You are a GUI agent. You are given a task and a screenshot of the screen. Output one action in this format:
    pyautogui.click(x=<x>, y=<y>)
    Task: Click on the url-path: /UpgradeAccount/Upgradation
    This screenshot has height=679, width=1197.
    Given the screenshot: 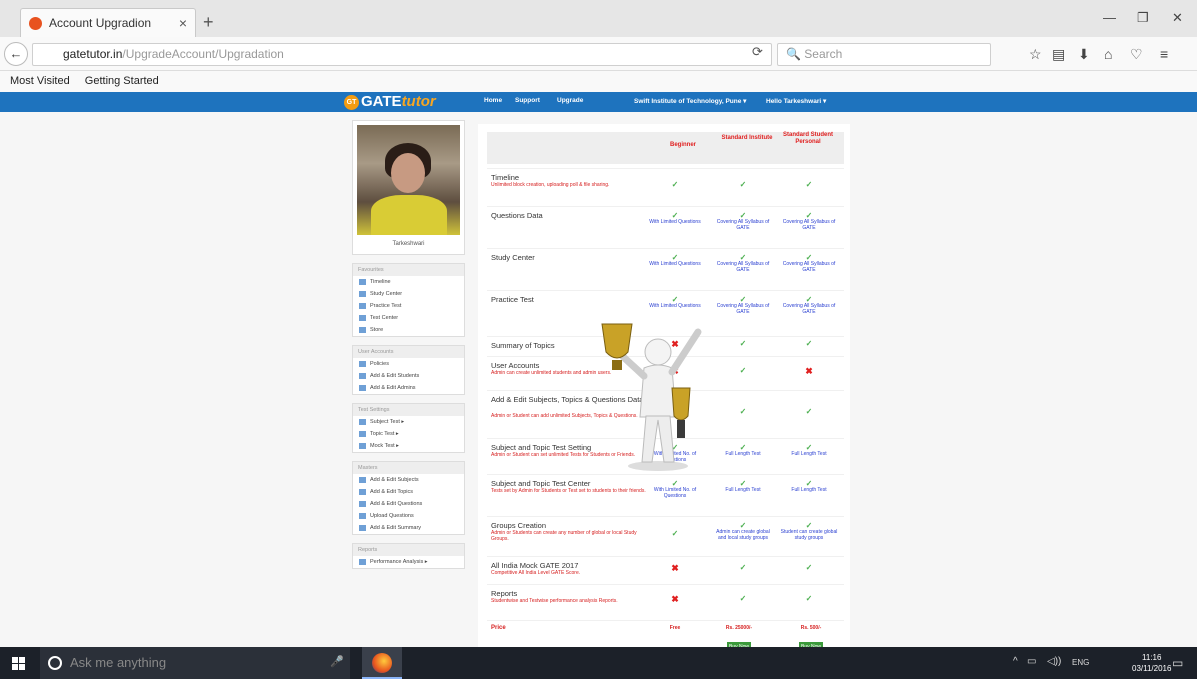 What is the action you would take?
    pyautogui.click(x=203, y=54)
    